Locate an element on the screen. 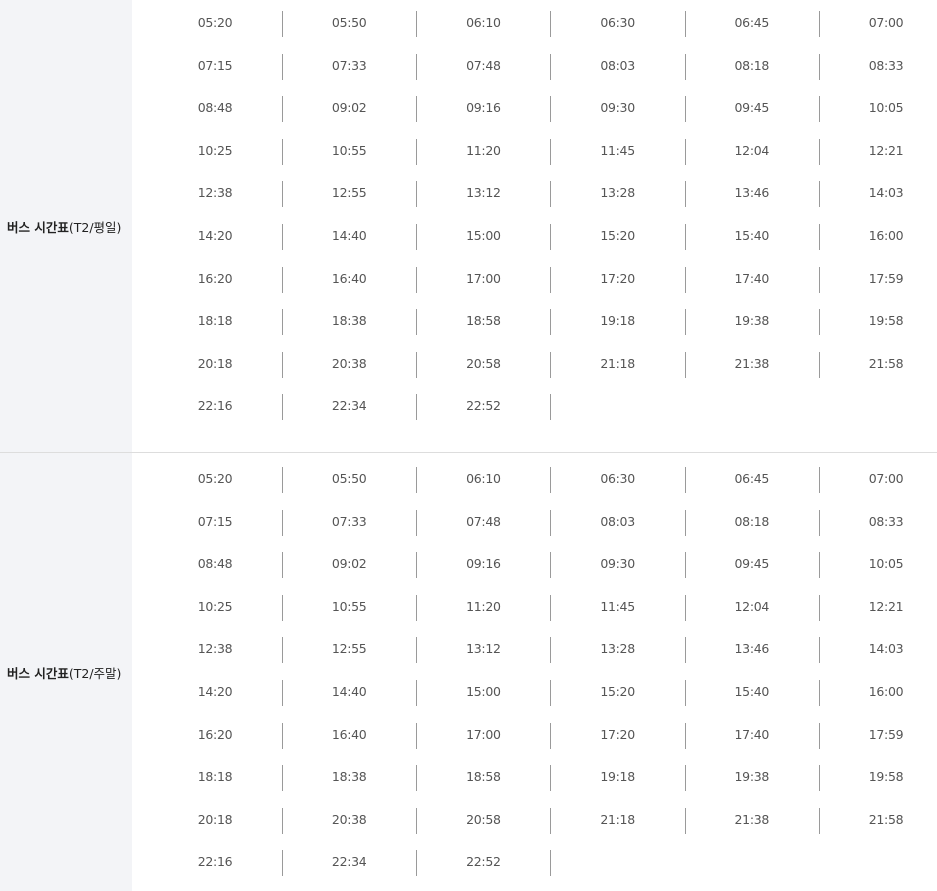 This screenshot has height=891, width=937. timetable-row: 10:25 10:55 11:20 11:45 12:04 12:21 is located at coordinates (534, 151).